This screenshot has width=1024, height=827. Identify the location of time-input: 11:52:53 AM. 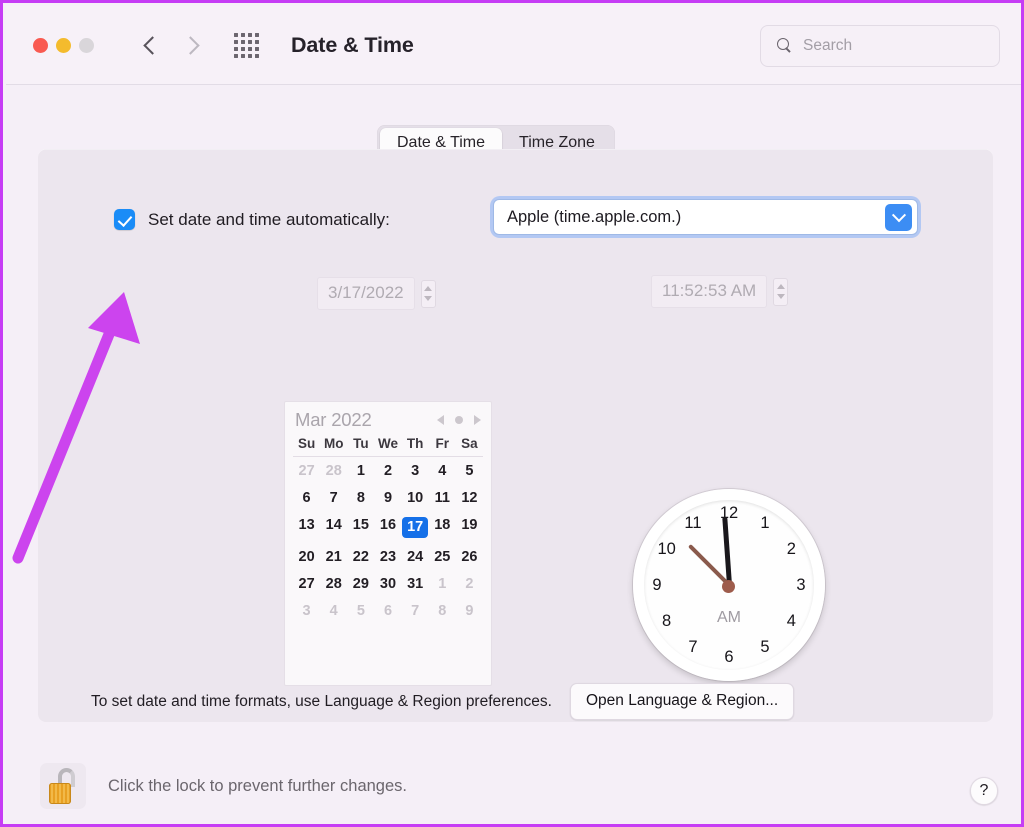
(709, 291).